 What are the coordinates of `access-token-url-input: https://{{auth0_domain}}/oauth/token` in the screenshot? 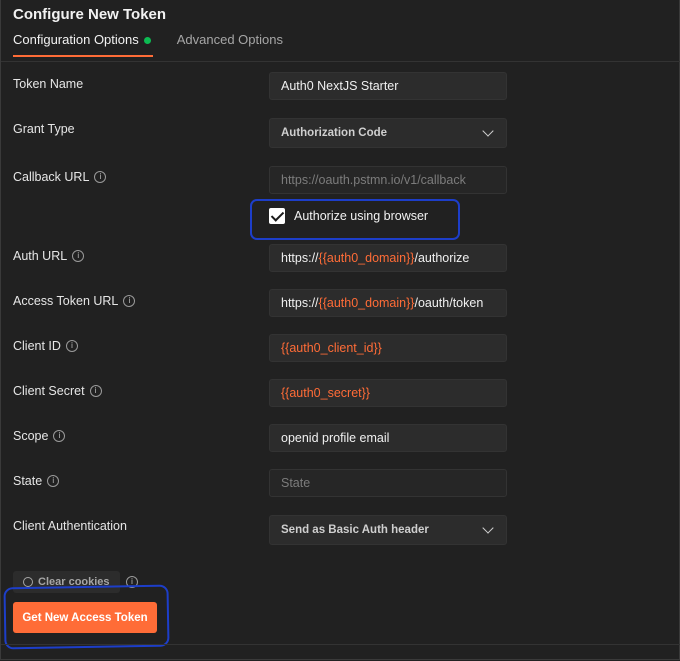 It's located at (388, 303).